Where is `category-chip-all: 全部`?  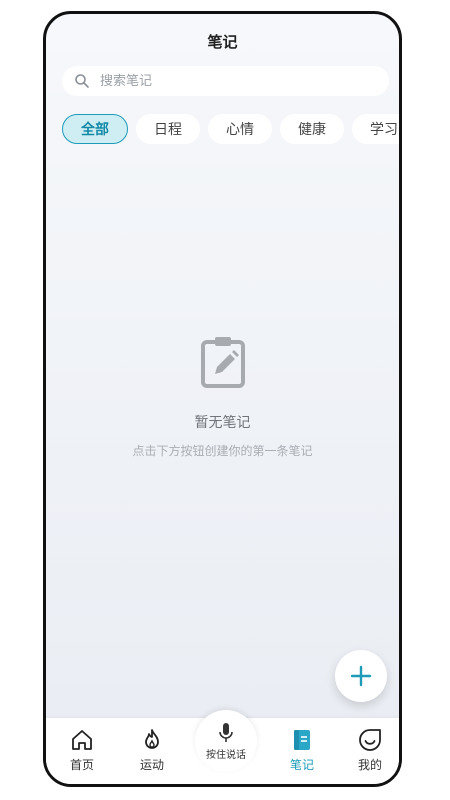
category-chip-all: 全部 is located at coordinates (95, 129).